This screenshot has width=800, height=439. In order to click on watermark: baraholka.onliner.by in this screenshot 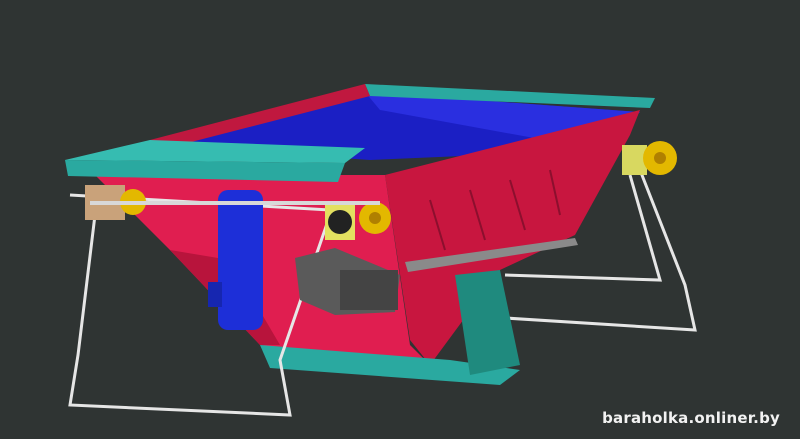, I will do `click(691, 418)`.